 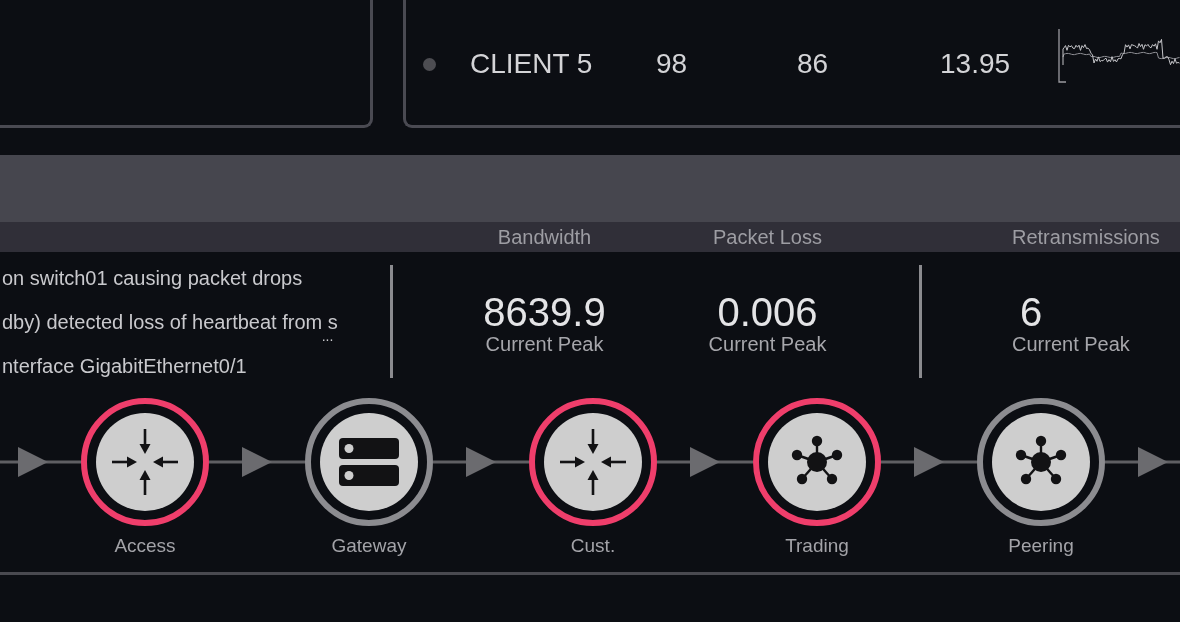 I want to click on server-icon, so click(x=369, y=462).